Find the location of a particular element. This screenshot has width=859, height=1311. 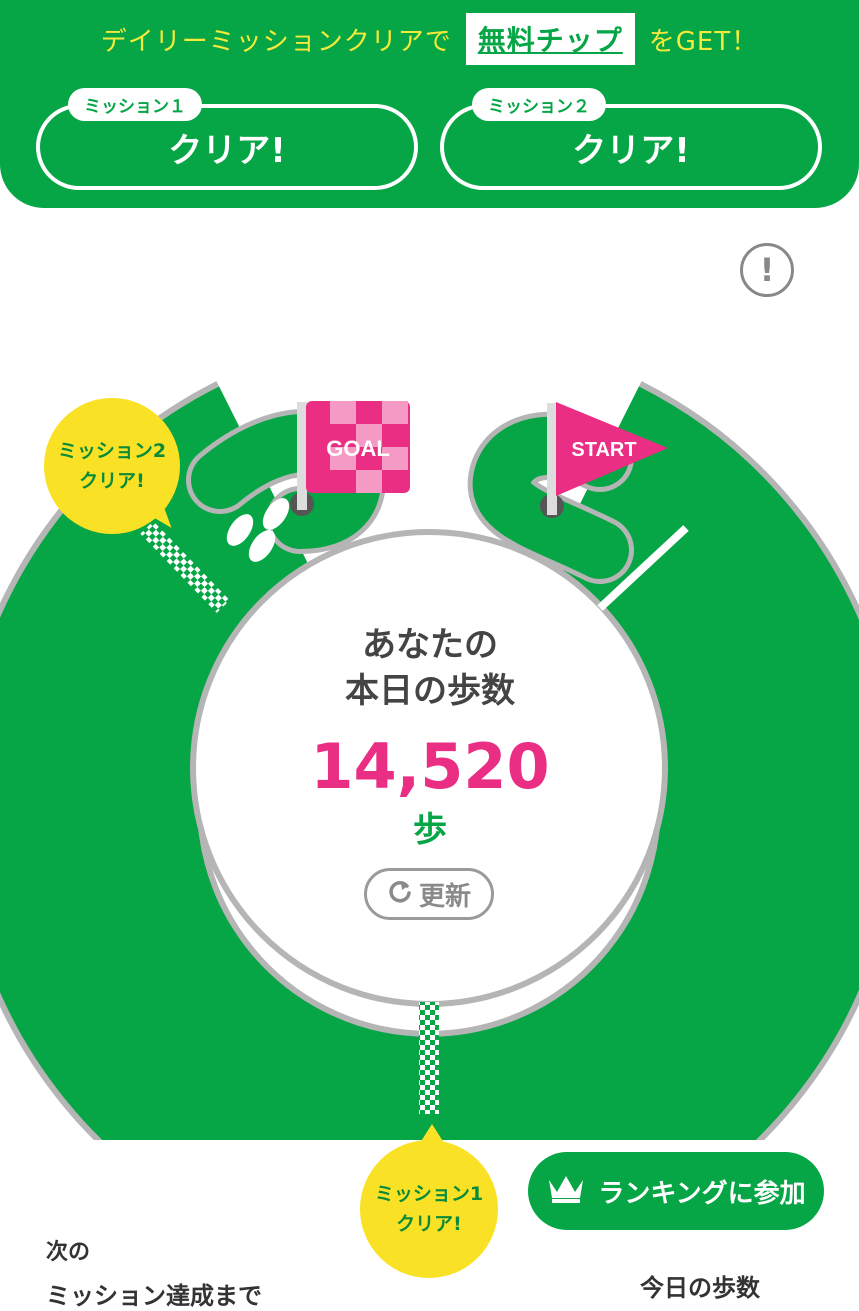

promo-banner: デイリーミッションクリアで 無料チップ をGET！ is located at coordinates (429, 39).